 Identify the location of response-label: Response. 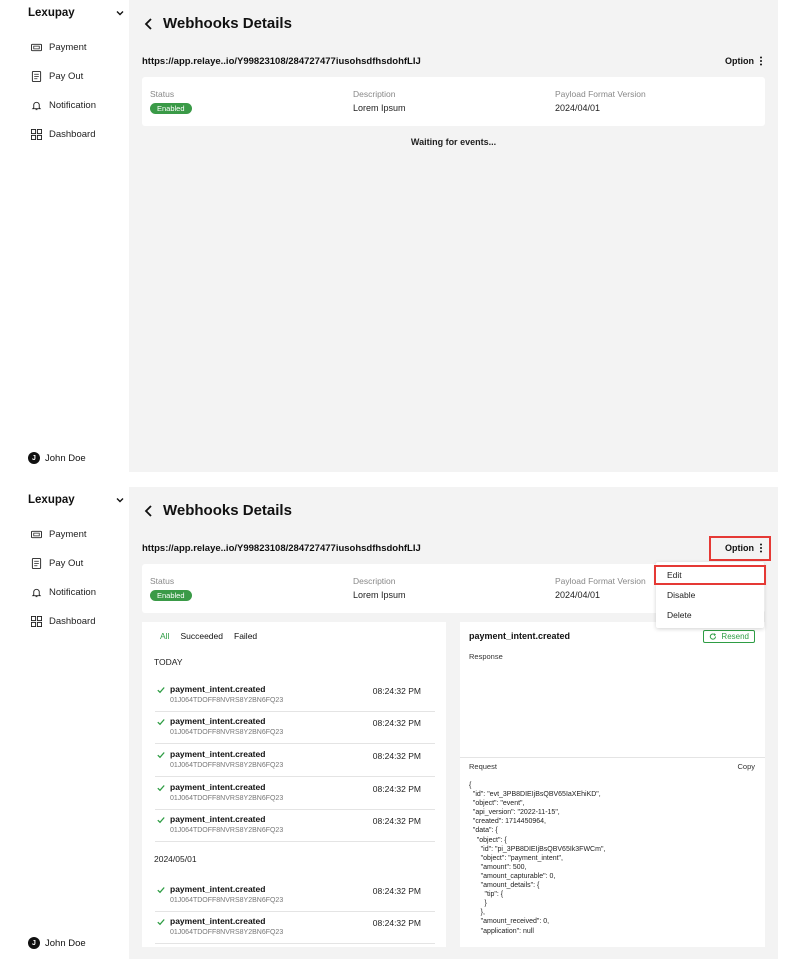
(486, 656).